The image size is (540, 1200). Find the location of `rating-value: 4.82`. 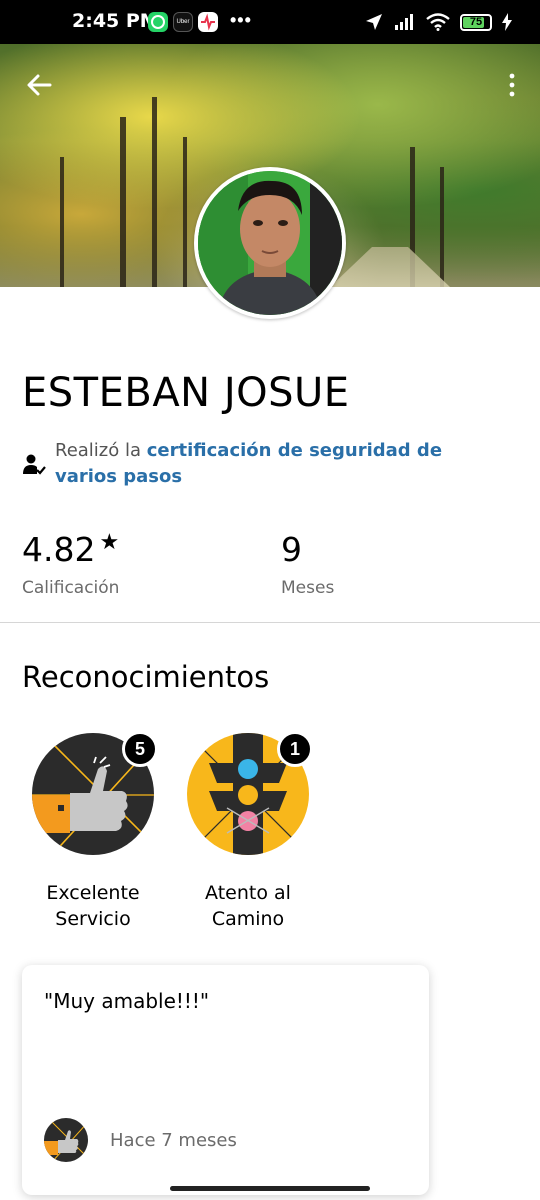

rating-value: 4.82 is located at coordinates (59, 549).